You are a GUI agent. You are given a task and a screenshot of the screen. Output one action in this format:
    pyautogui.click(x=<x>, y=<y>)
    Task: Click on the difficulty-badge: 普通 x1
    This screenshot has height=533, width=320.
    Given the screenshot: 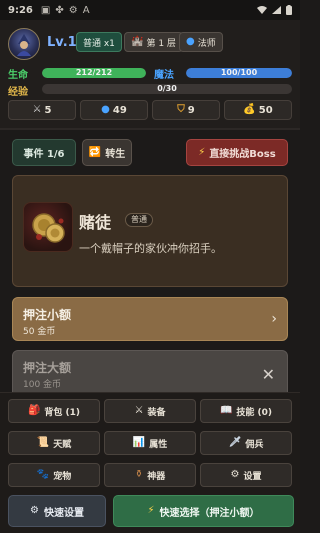 What is the action you would take?
    pyautogui.click(x=99, y=42)
    